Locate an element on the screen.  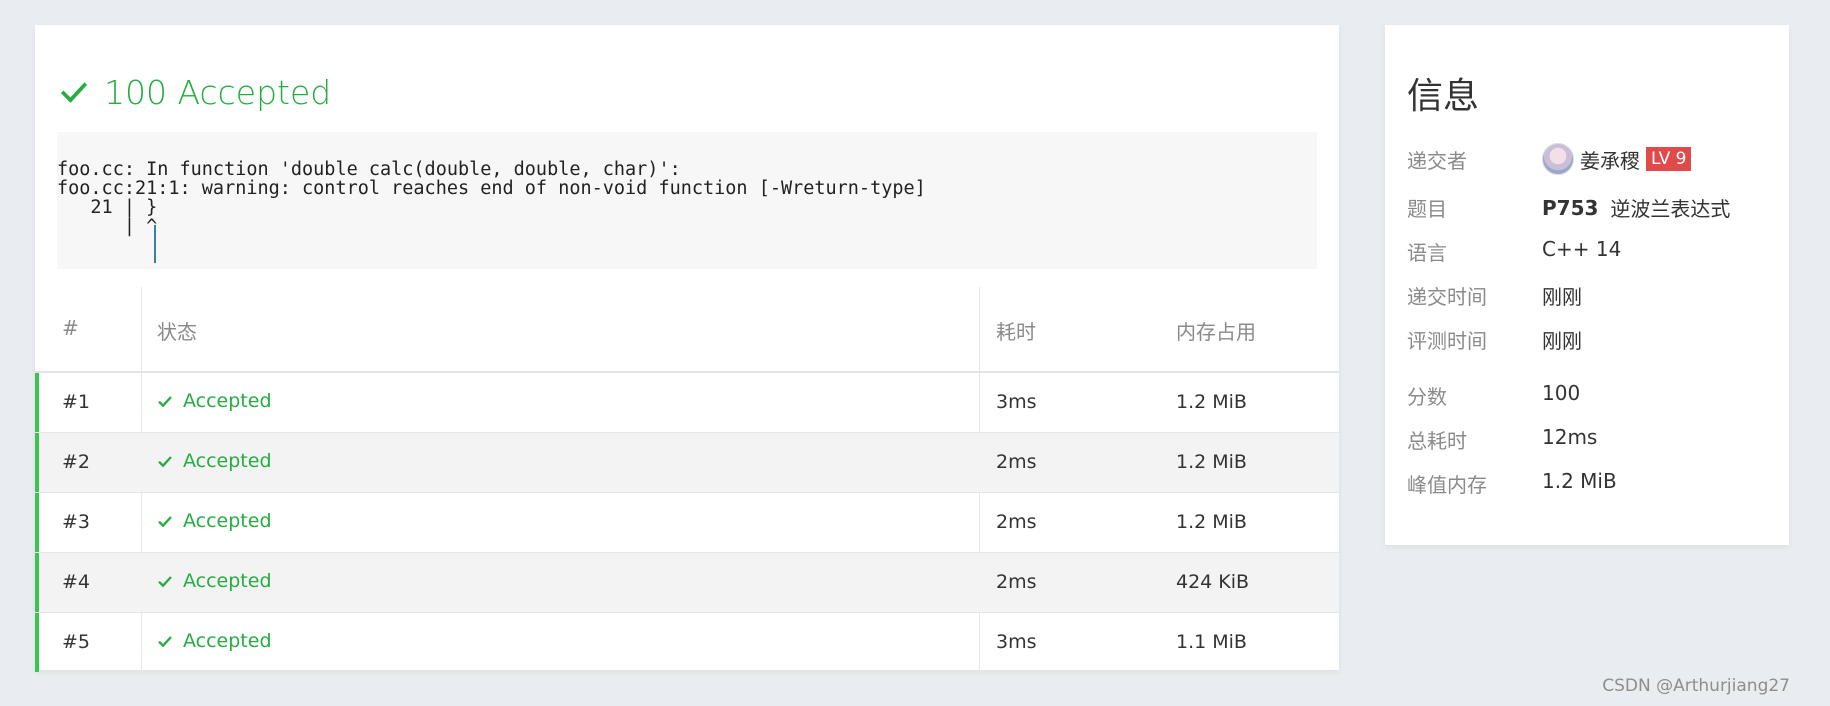
result-status: Accepted is located at coordinates (254, 92).